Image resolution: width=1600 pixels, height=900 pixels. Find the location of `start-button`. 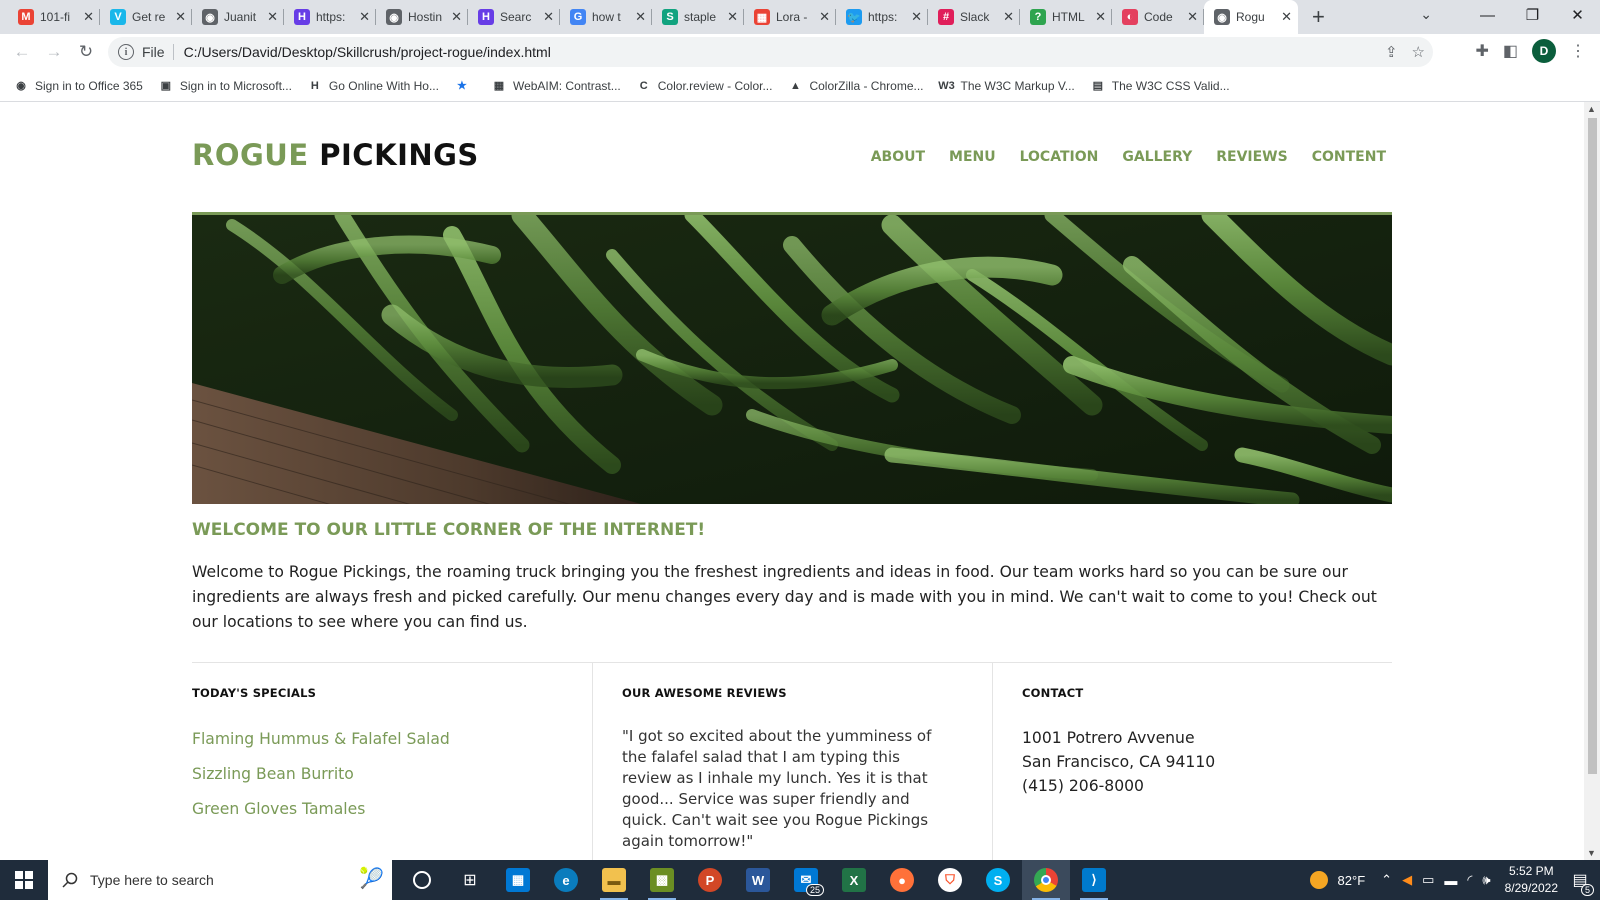

start-button is located at coordinates (24, 880).